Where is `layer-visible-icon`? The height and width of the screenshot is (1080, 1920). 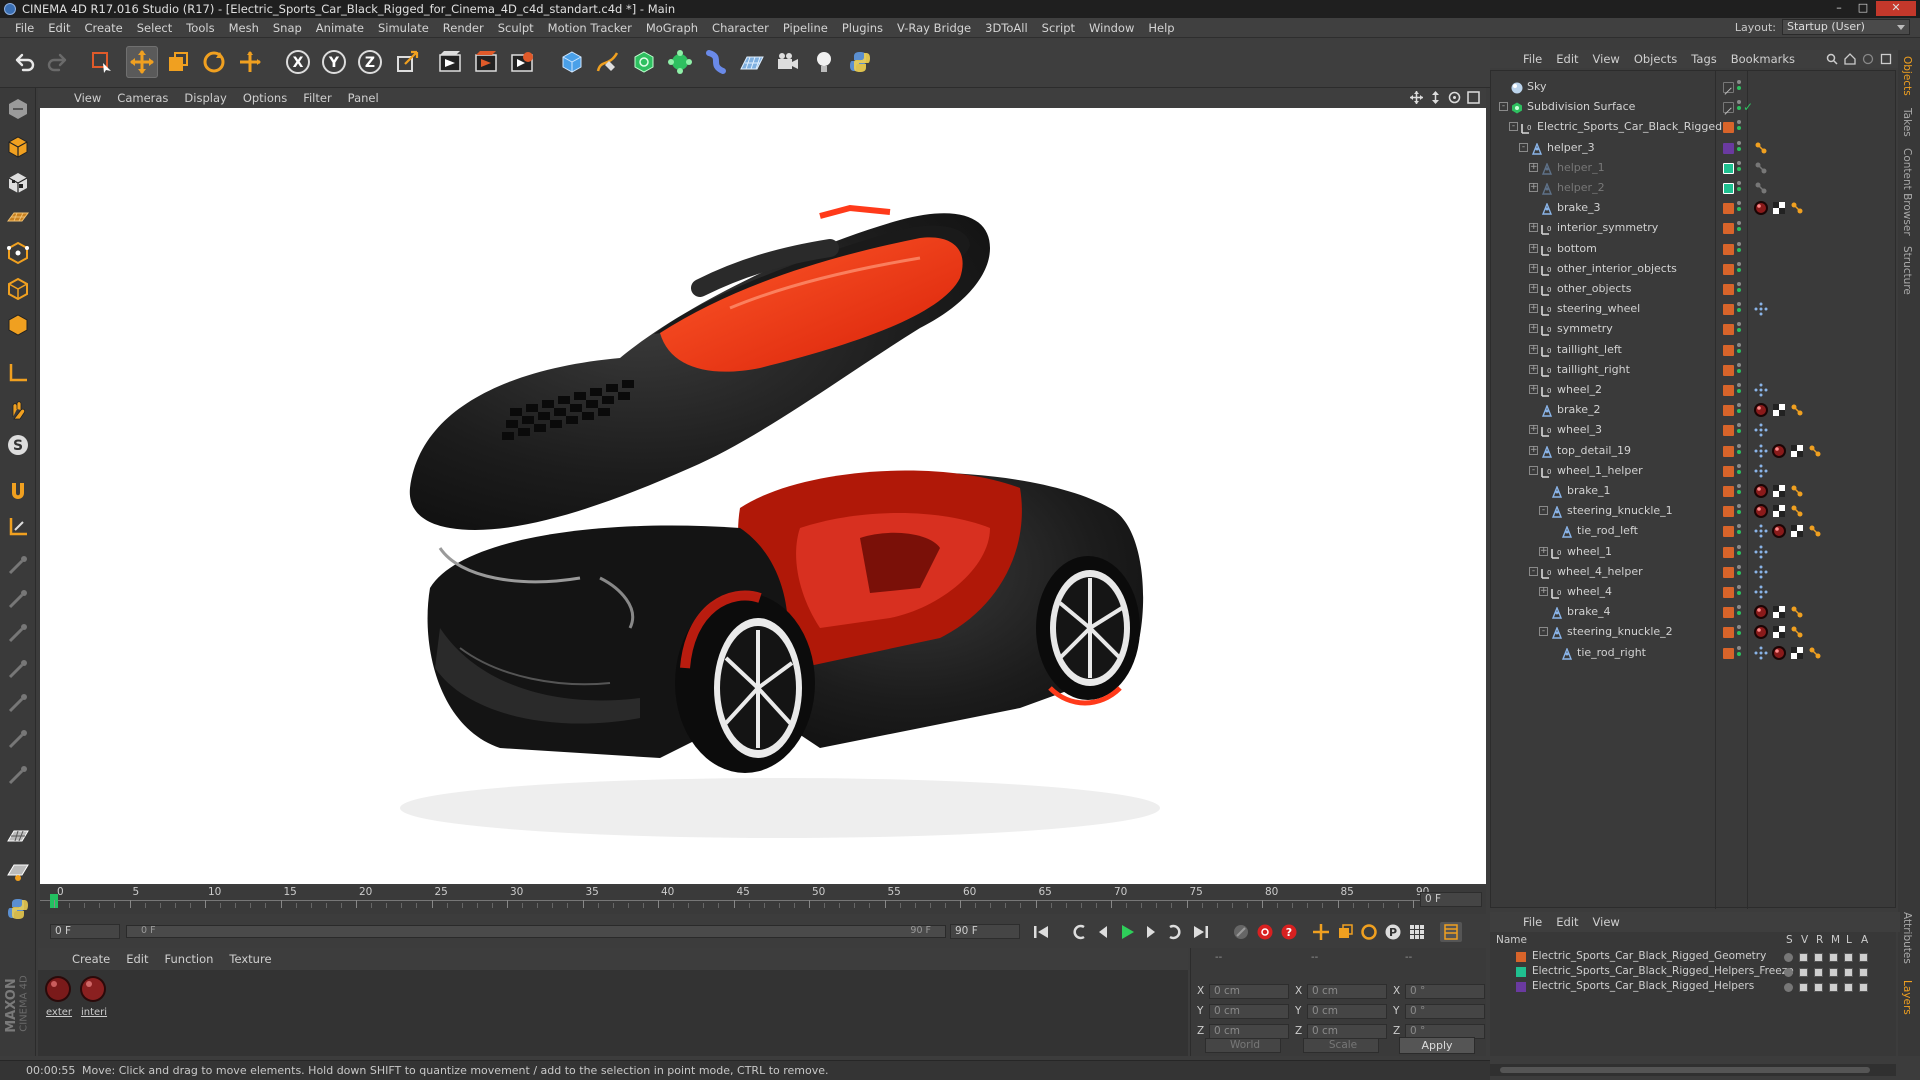 layer-visible-icon is located at coordinates (1803, 987).